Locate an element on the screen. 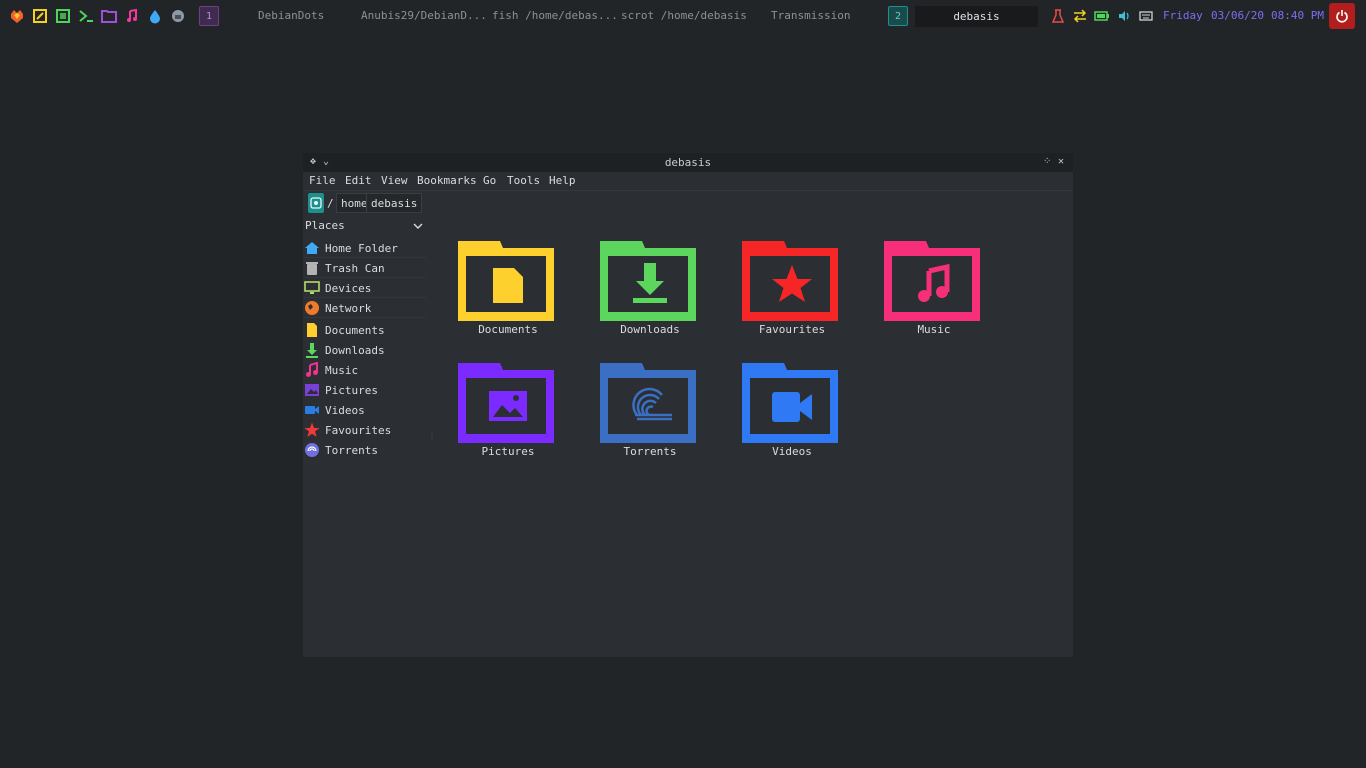 This screenshot has width=1366, height=768. menu-file: File is located at coordinates (322, 180).